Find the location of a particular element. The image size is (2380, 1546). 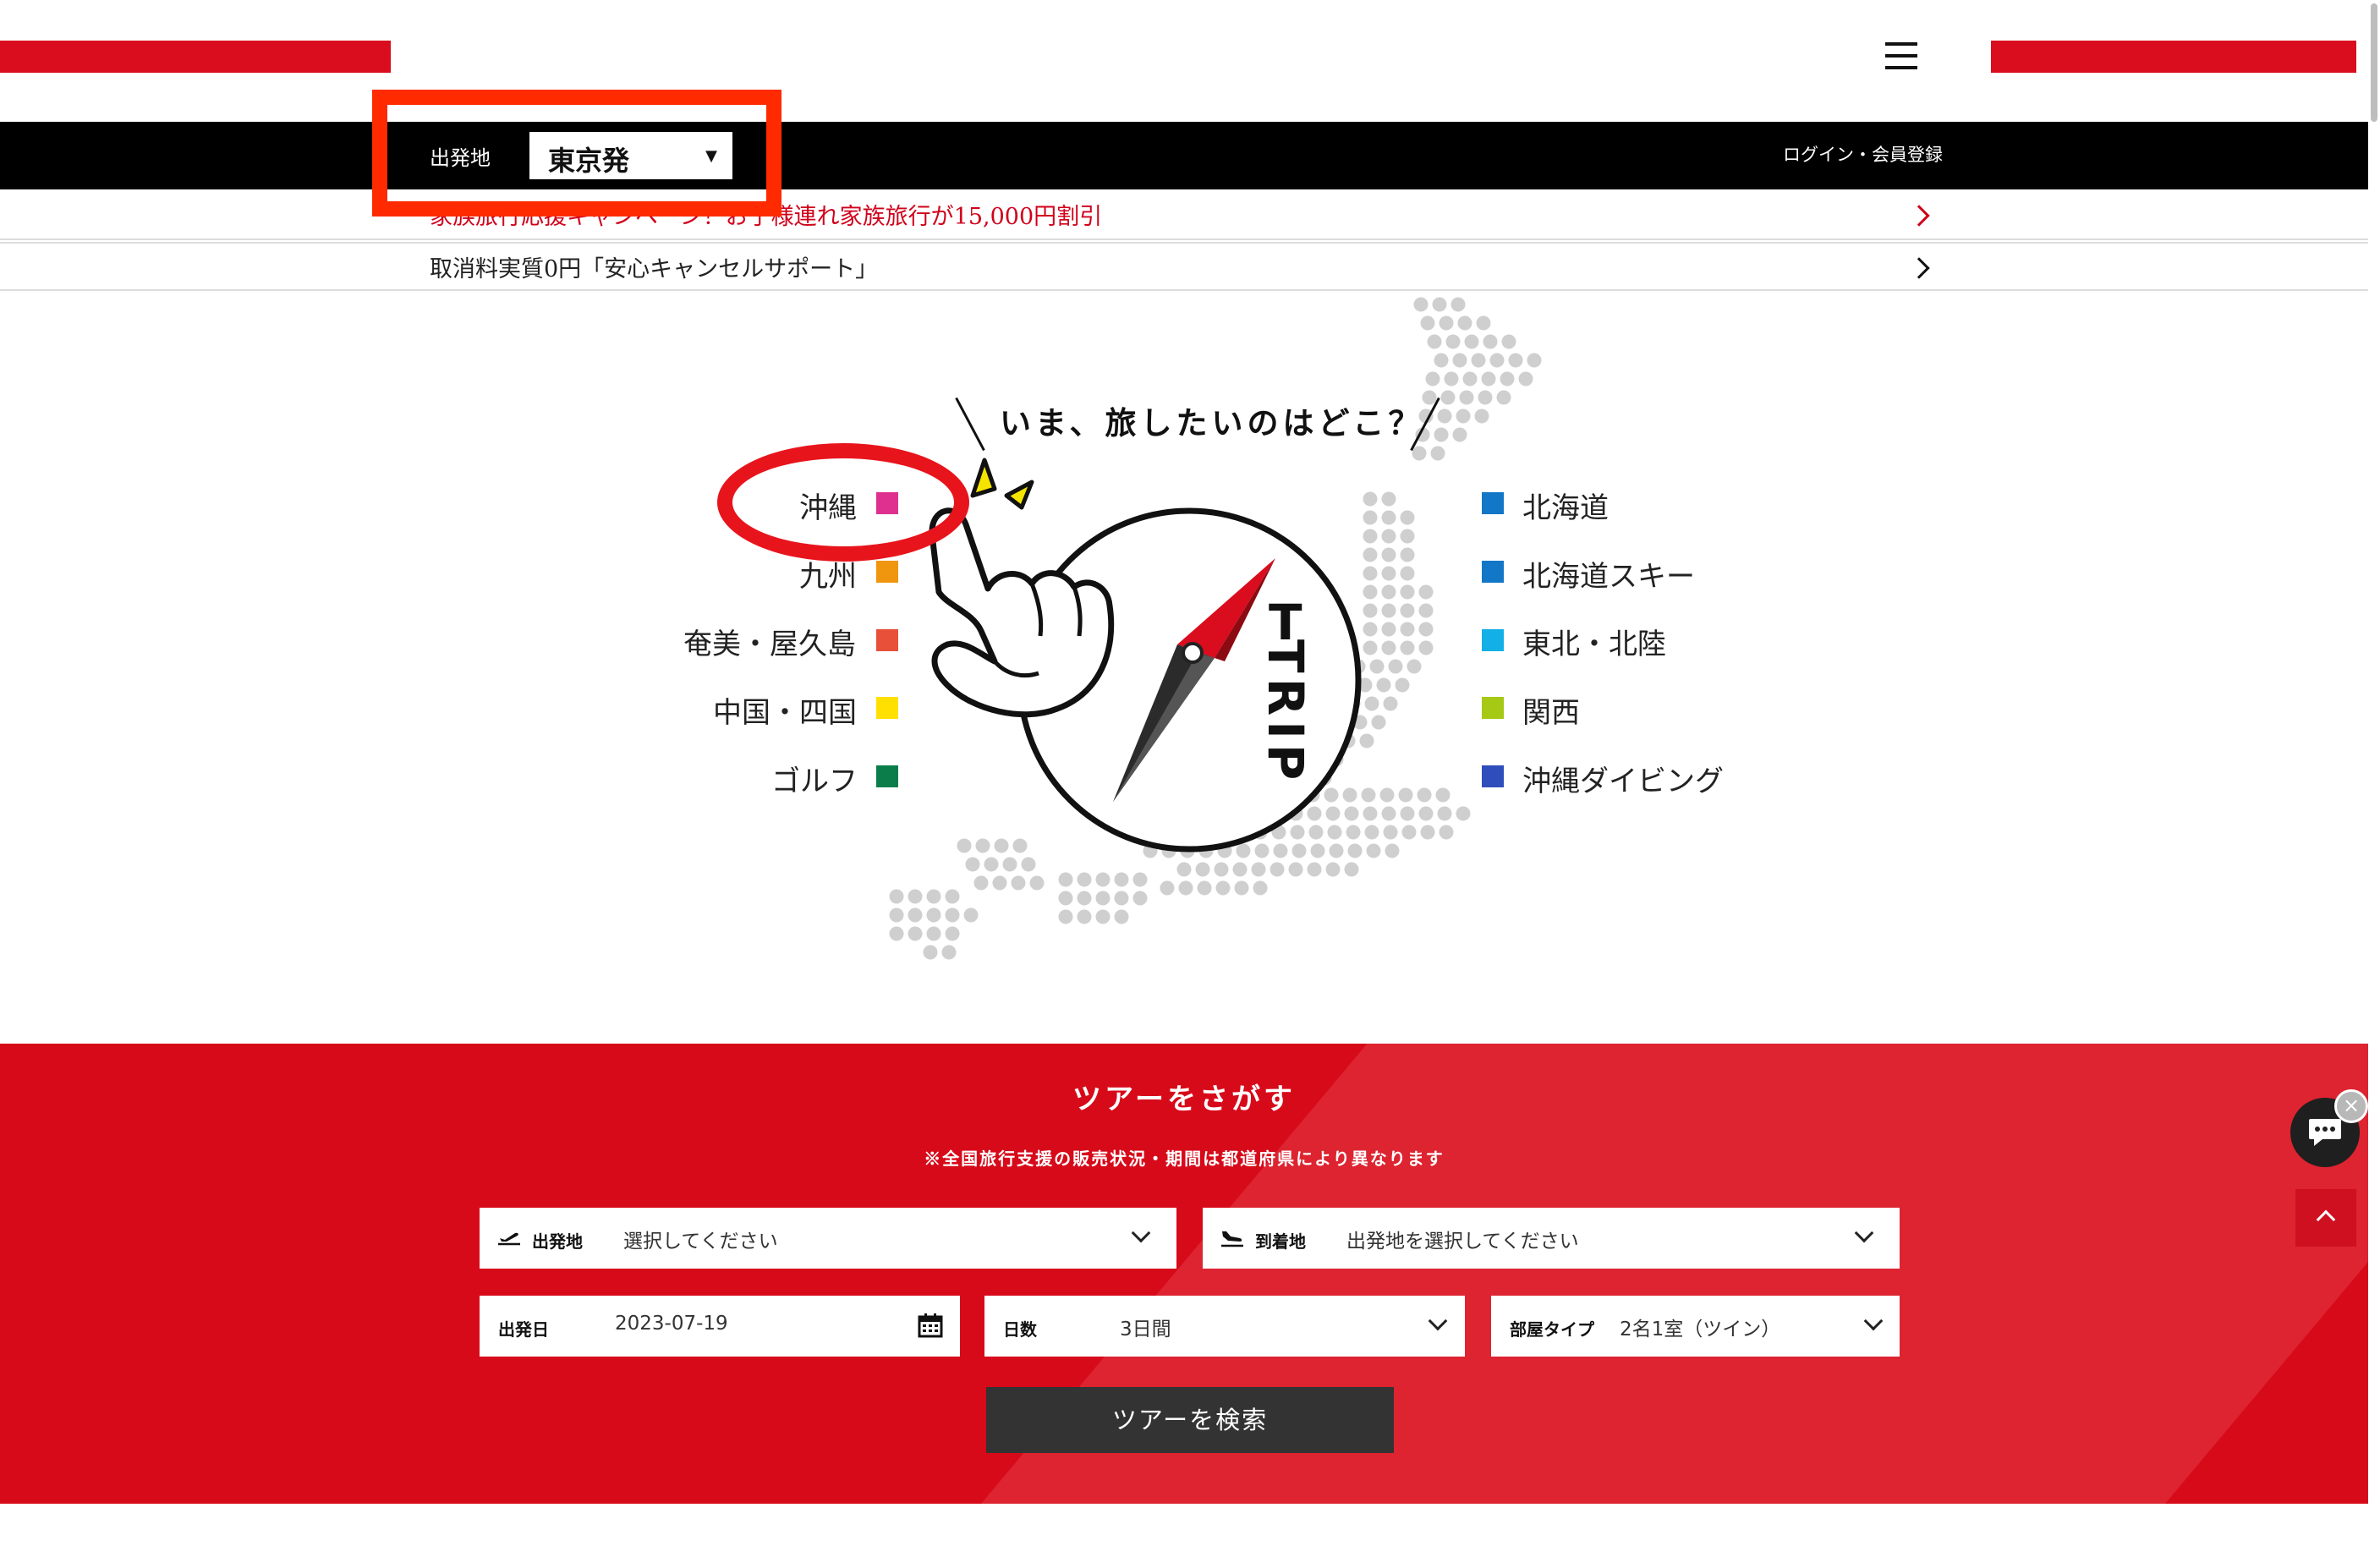

hero-headline: いま、旅したいのはどこ？ is located at coordinates (1212, 422).